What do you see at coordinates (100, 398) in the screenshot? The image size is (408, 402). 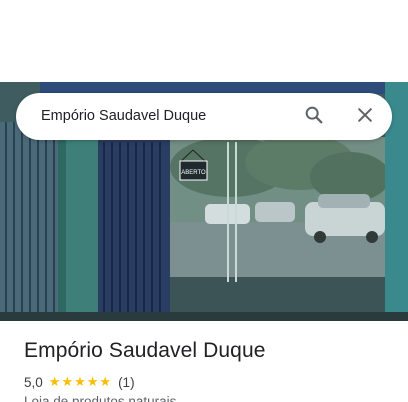 I see `place-category: Loja de produtos naturais` at bounding box center [100, 398].